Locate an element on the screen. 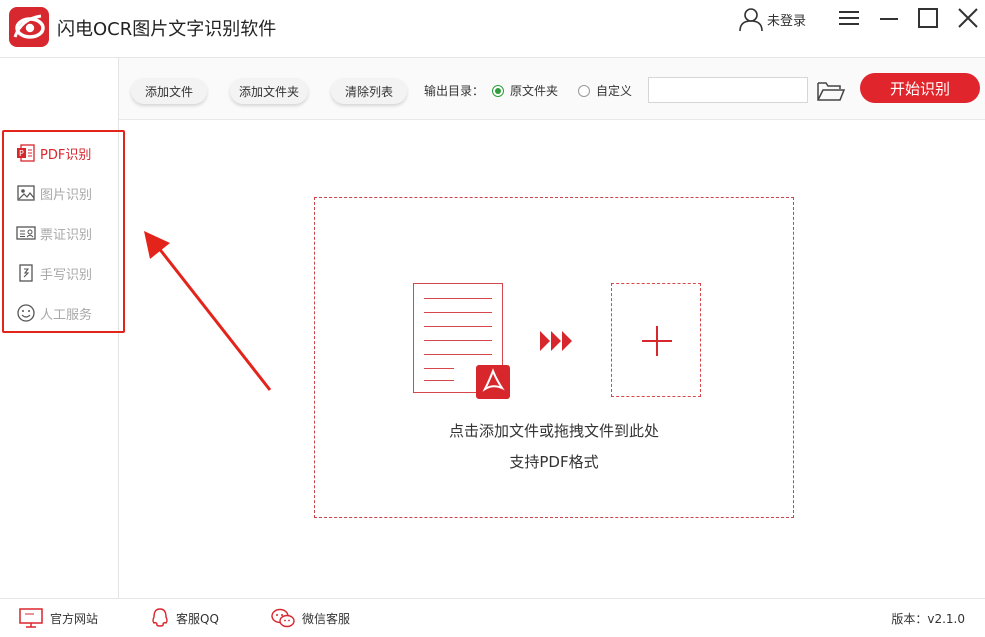 The height and width of the screenshot is (637, 985). wechat-icon is located at coordinates (283, 618).